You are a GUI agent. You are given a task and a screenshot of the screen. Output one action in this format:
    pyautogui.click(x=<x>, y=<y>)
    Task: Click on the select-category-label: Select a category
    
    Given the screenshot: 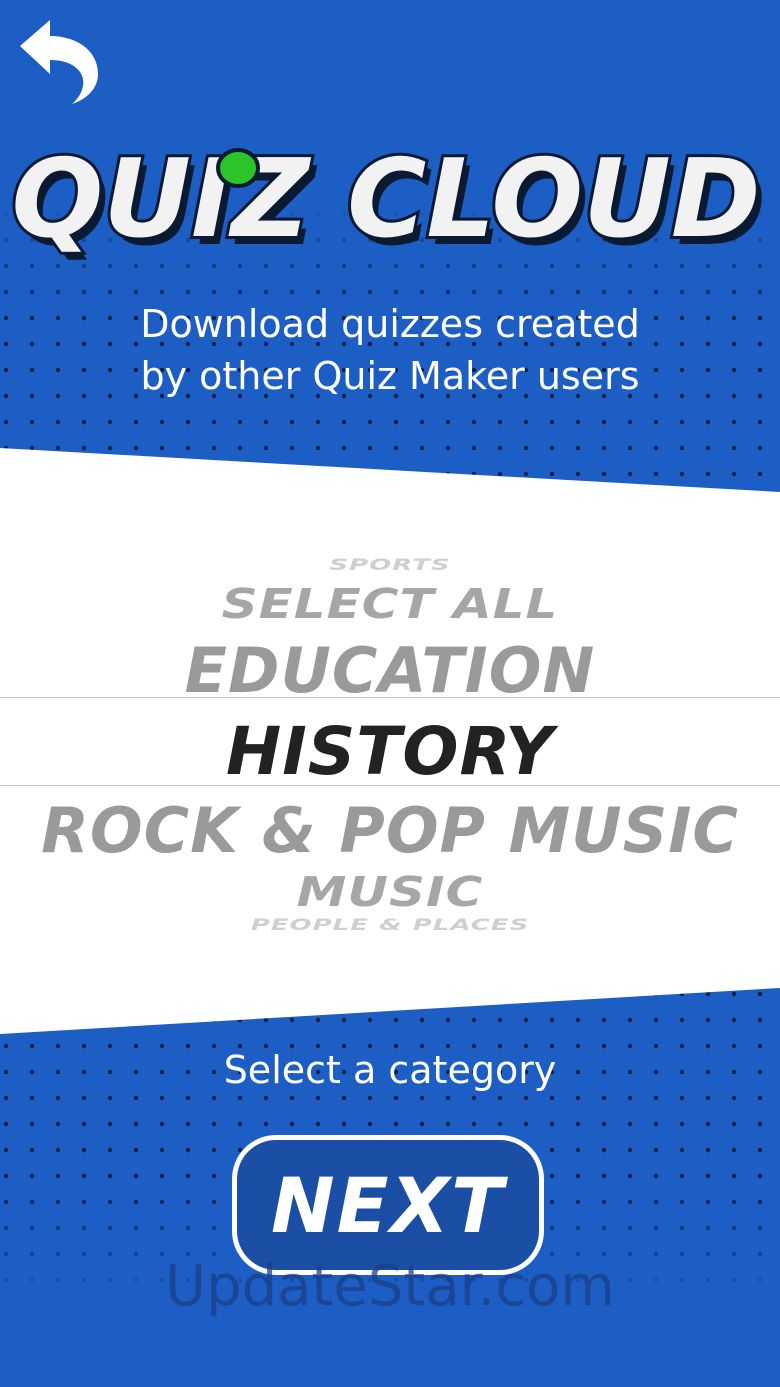 What is the action you would take?
    pyautogui.click(x=390, y=1070)
    